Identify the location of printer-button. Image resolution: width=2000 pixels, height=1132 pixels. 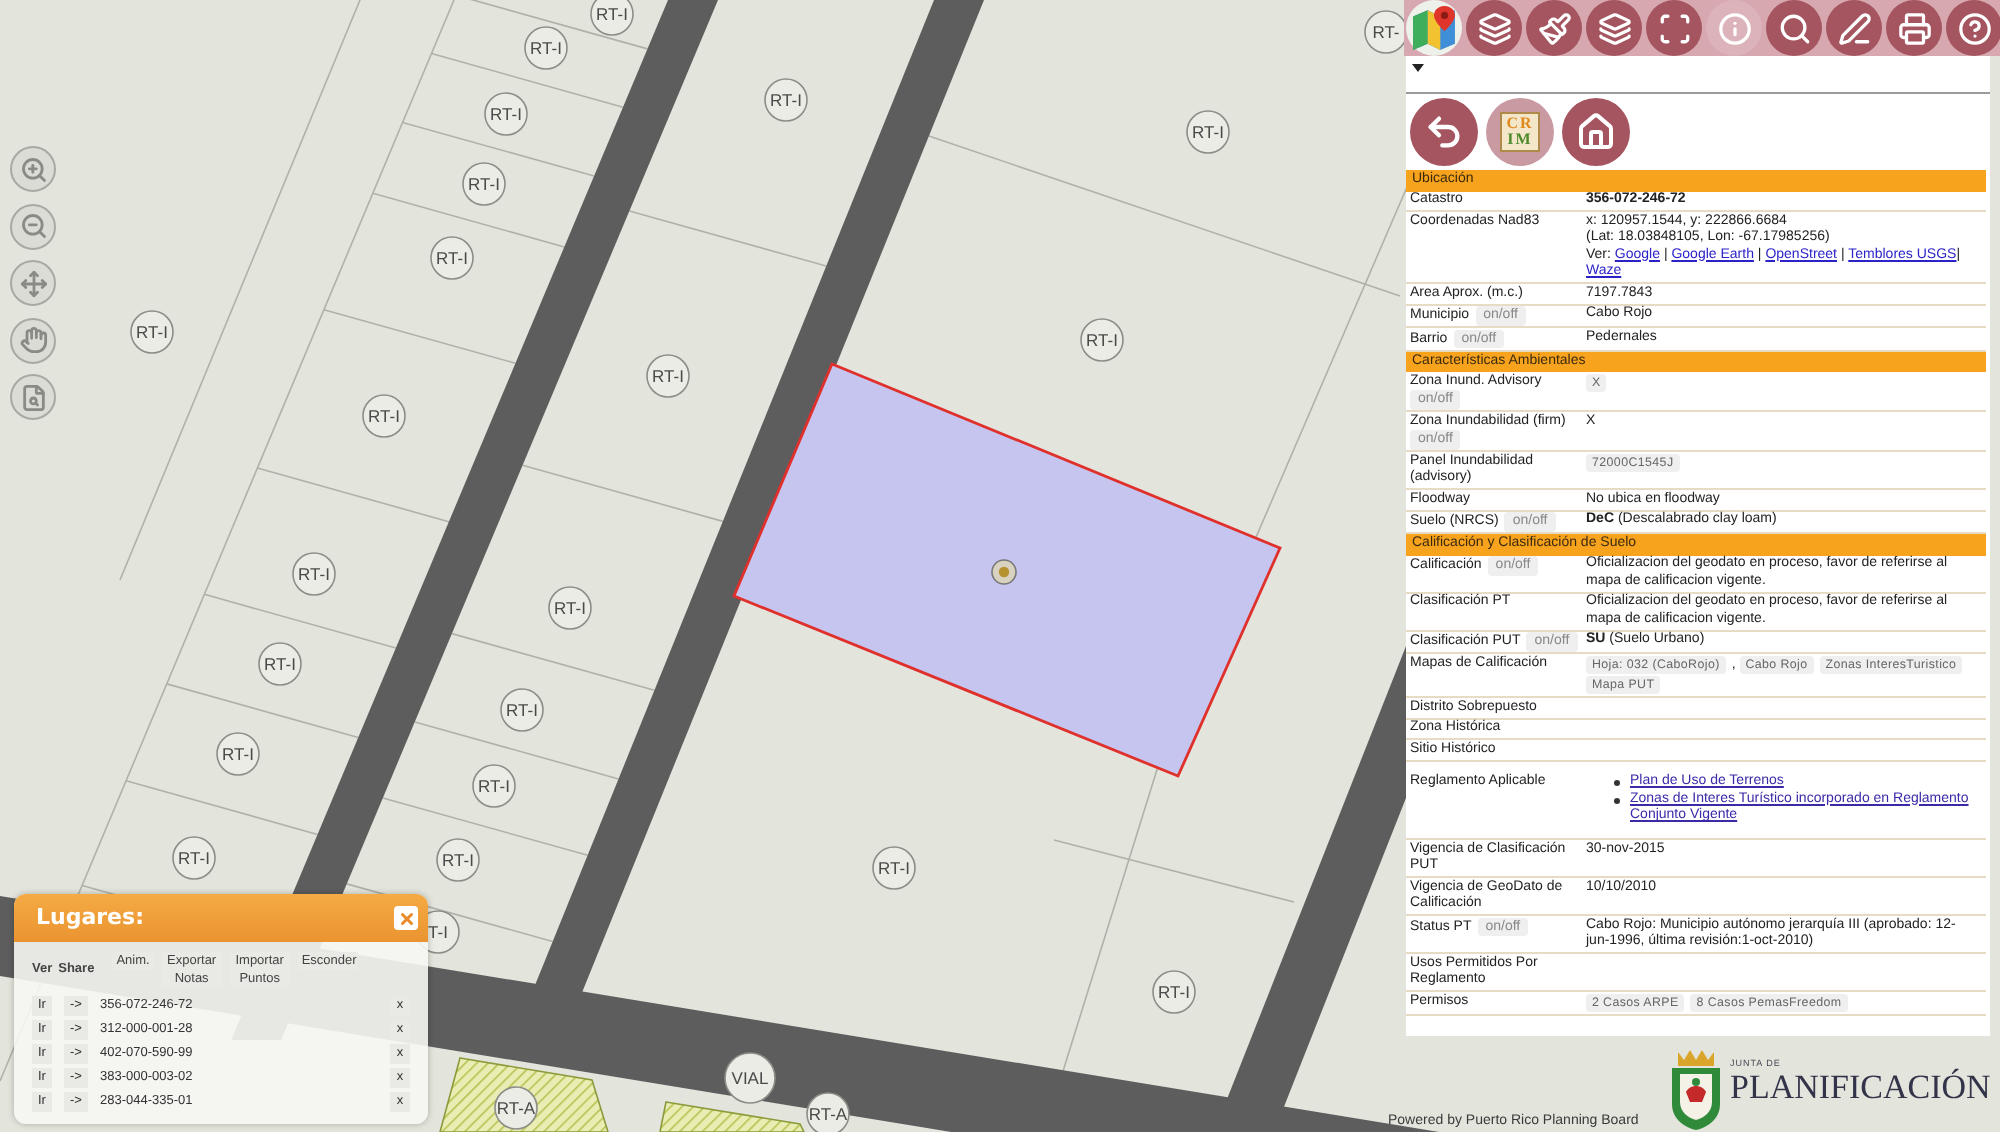
(1914, 28).